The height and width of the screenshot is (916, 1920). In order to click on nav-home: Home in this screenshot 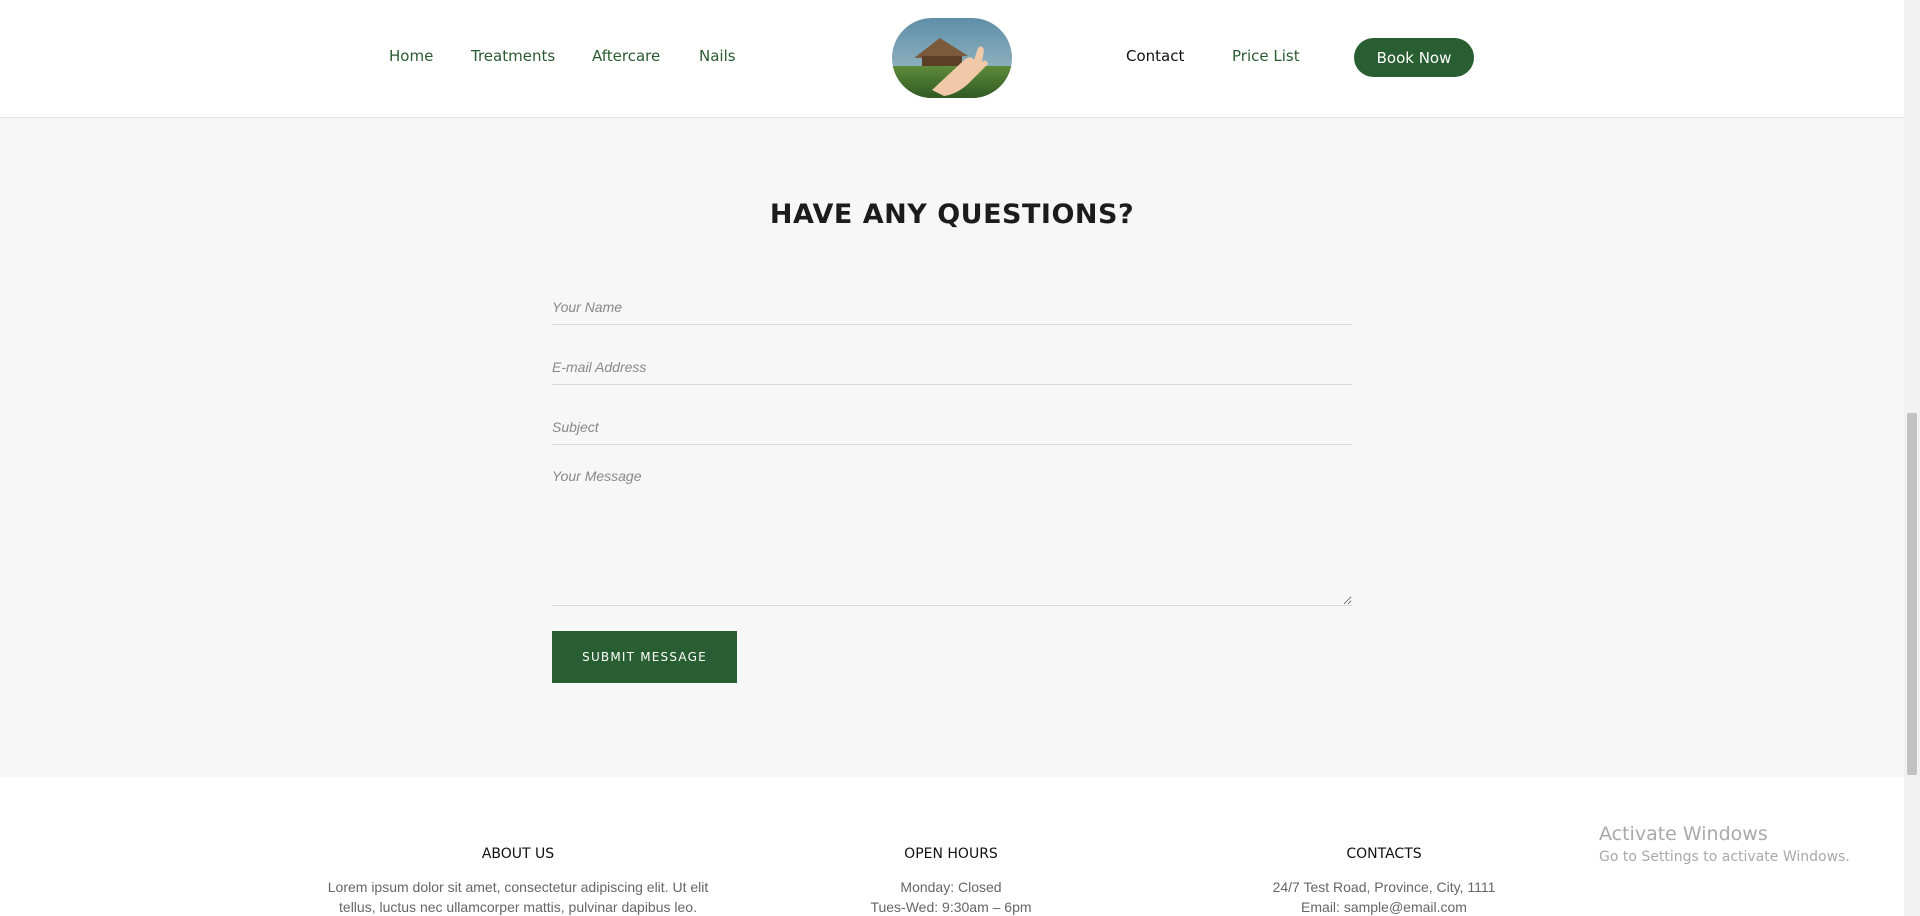, I will do `click(411, 56)`.